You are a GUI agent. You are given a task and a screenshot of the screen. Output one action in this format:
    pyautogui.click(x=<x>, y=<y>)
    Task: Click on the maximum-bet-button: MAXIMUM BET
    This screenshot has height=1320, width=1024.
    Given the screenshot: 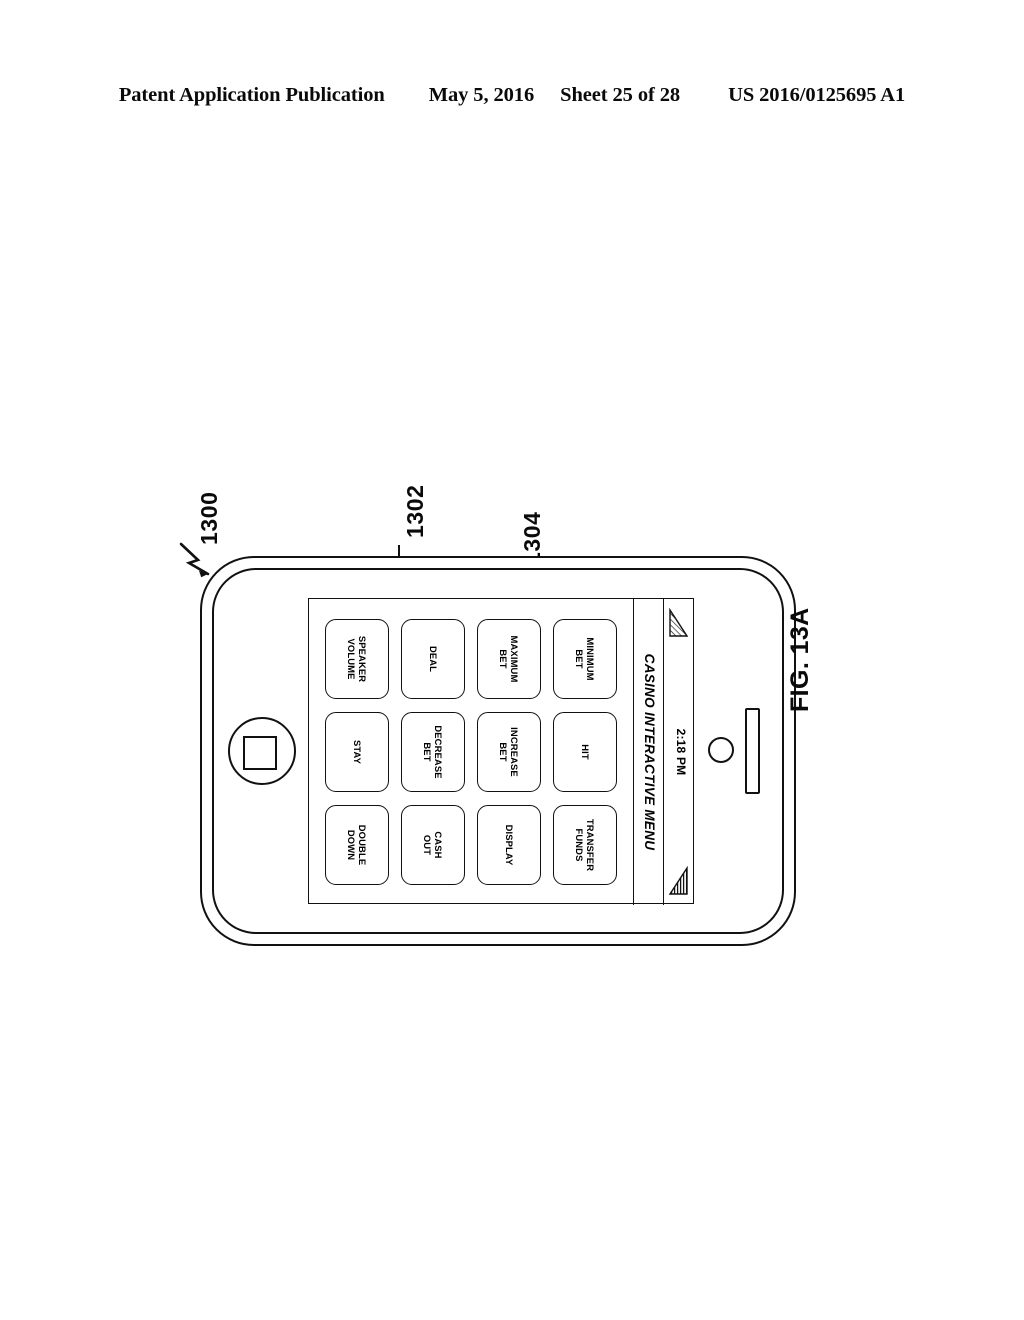 What is the action you would take?
    pyautogui.click(x=509, y=659)
    